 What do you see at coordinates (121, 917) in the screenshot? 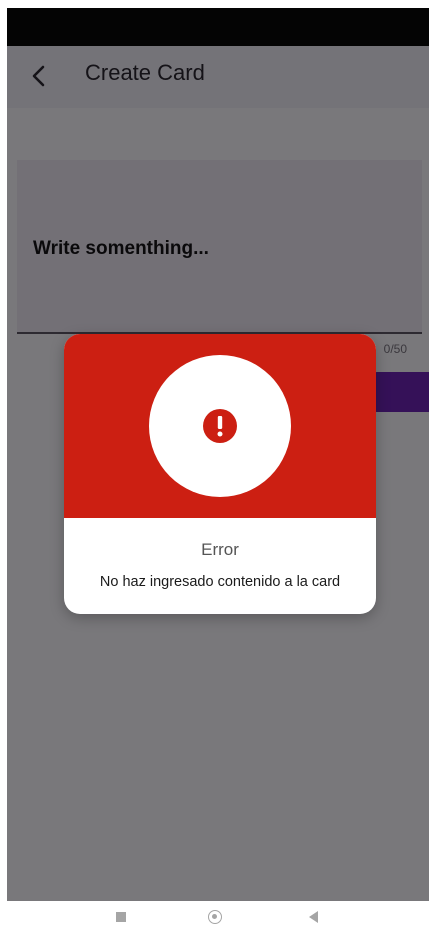
I see `recents-square-icon` at bounding box center [121, 917].